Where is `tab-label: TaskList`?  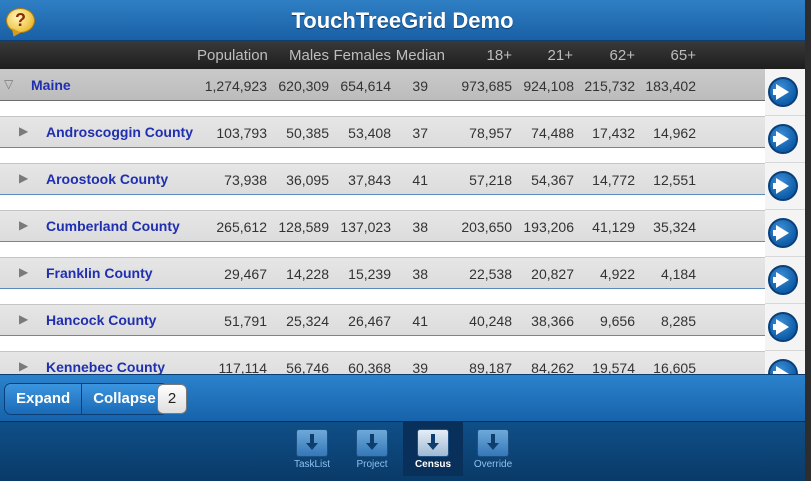 tab-label: TaskList is located at coordinates (312, 464).